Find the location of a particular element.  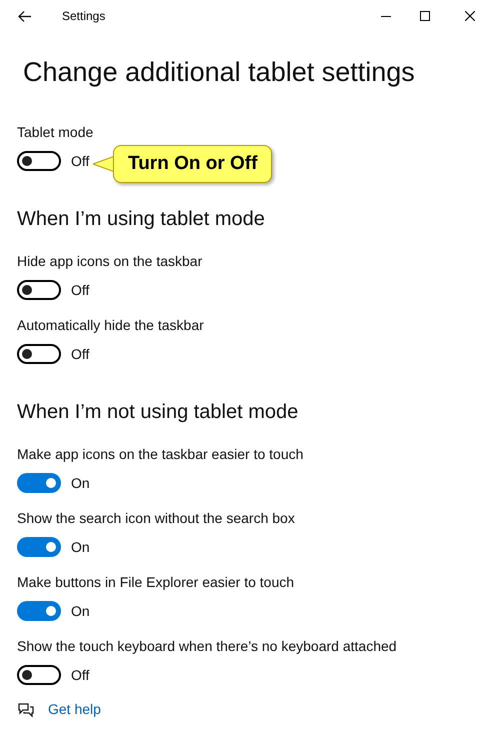

setting-label: Automatically hide the taskbar is located at coordinates (111, 325).